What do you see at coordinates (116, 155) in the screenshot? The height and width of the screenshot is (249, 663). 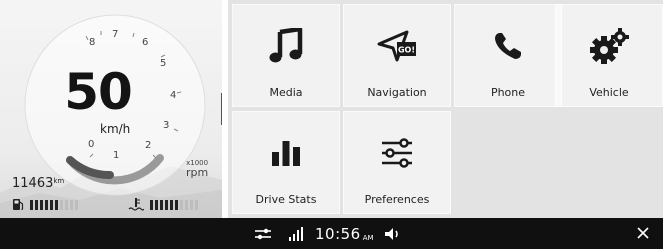 I see `gauge-tick-1: 1` at bounding box center [116, 155].